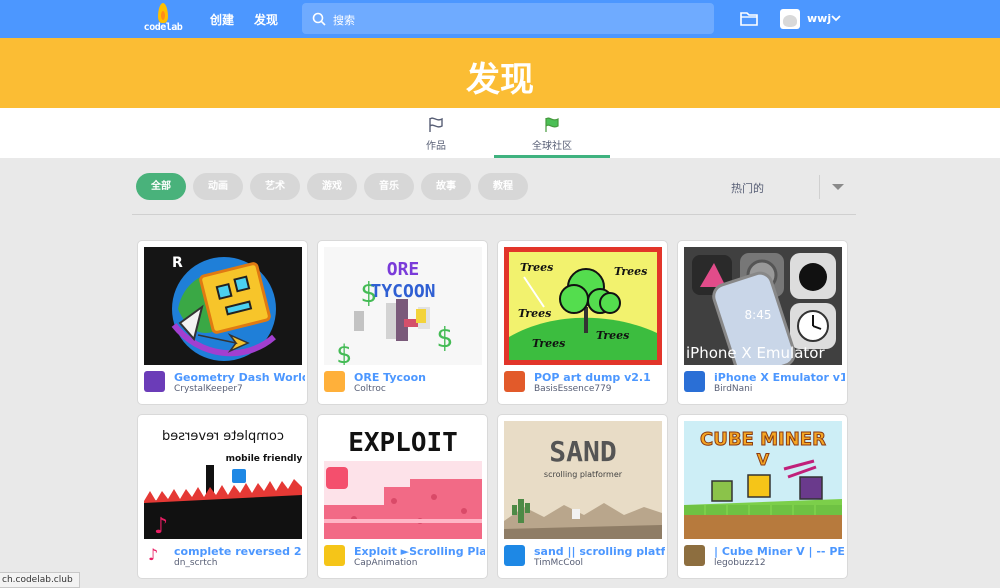  What do you see at coordinates (763, 480) in the screenshot?
I see `project-thumbnail: CUBE MINER V` at bounding box center [763, 480].